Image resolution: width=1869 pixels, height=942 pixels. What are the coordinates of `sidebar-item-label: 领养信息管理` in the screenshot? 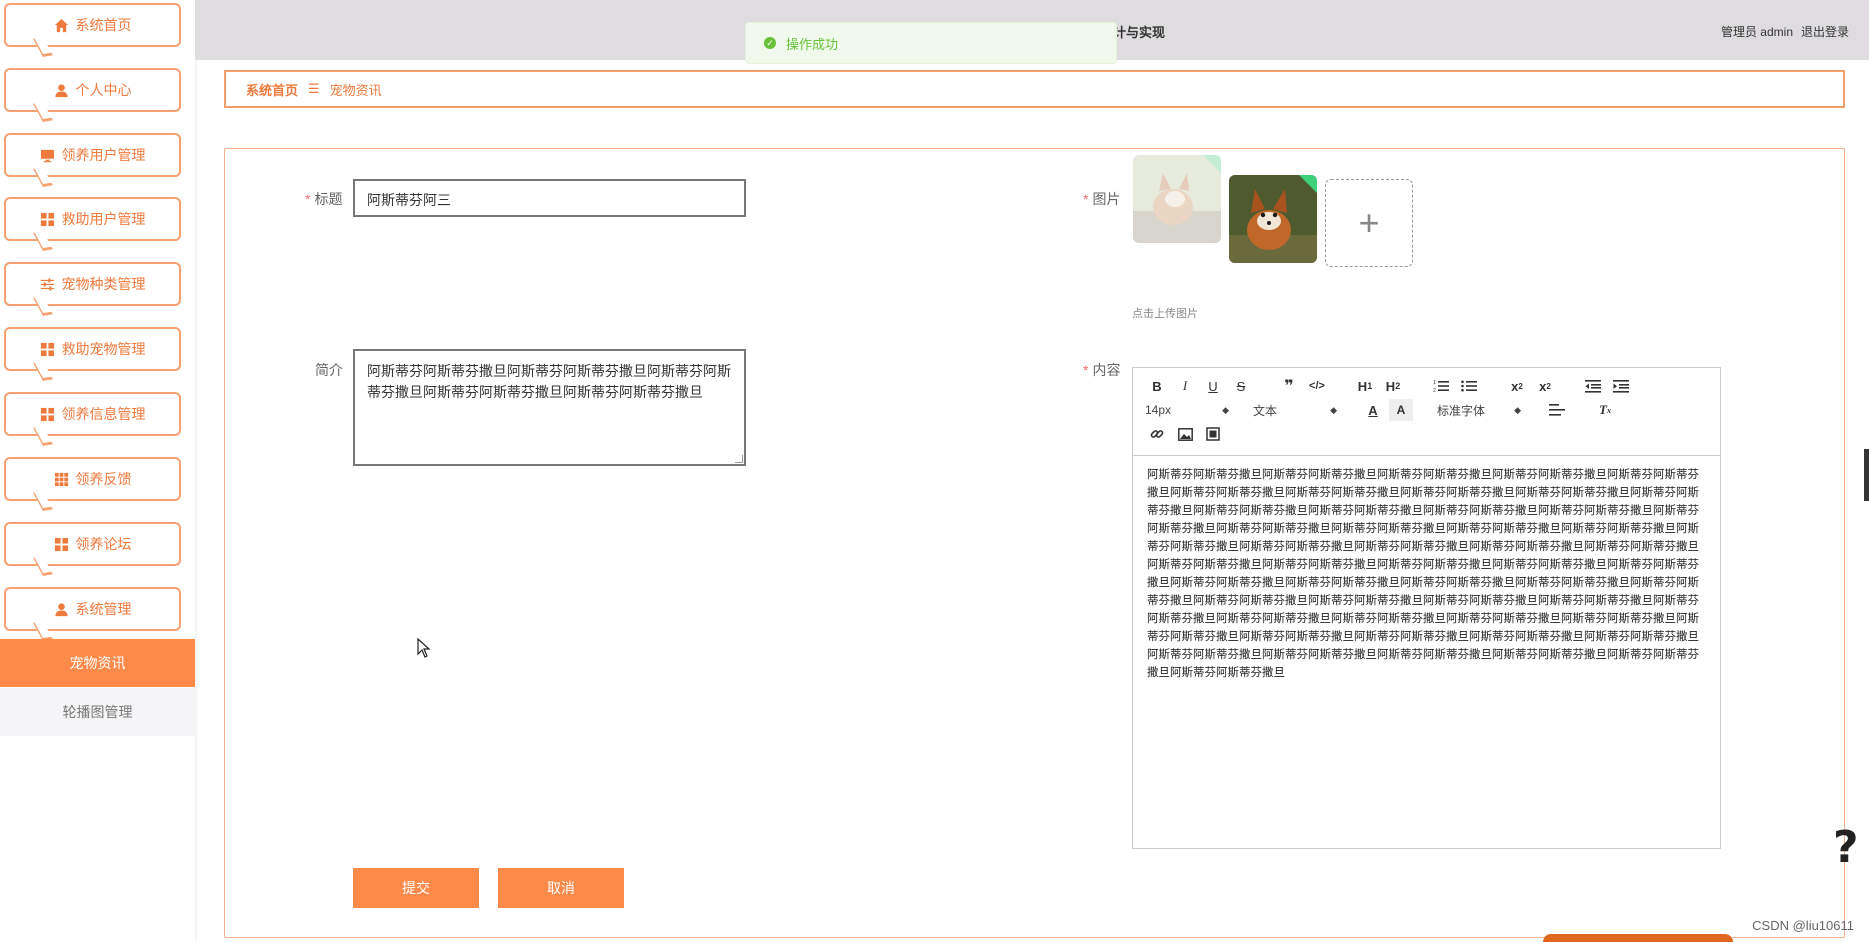 It's located at (103, 414).